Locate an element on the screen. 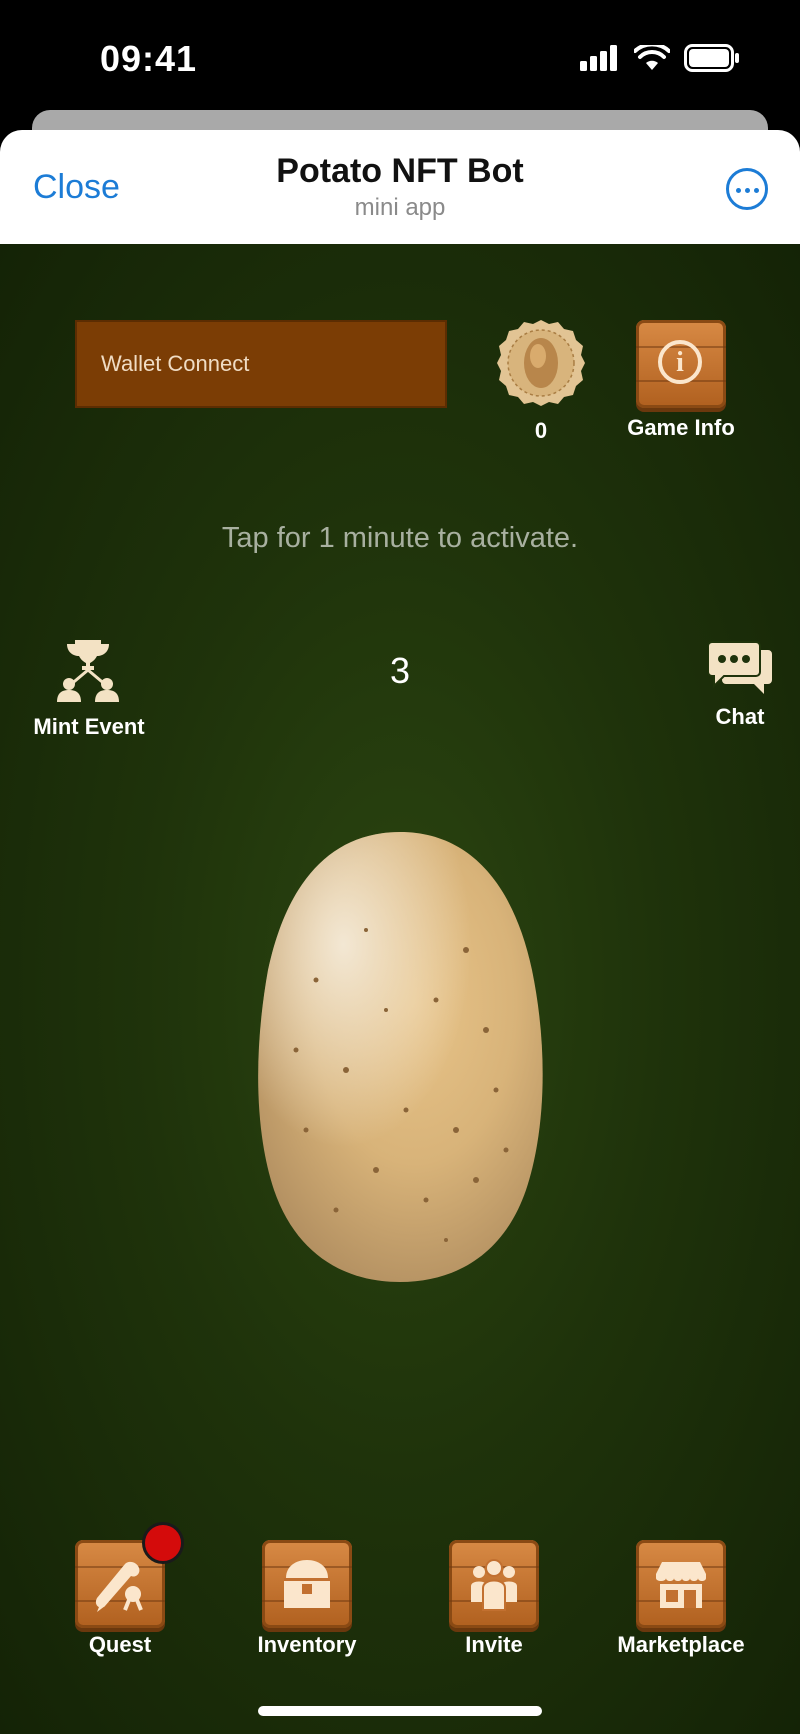  people-icon is located at coordinates (494, 1585).